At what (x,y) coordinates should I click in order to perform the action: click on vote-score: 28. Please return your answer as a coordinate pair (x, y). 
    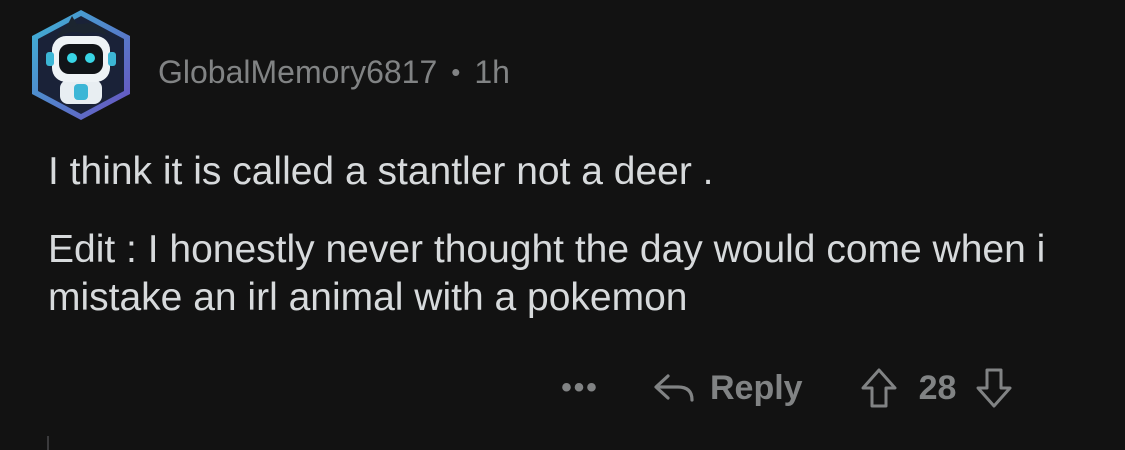
    Looking at the image, I should click on (937, 387).